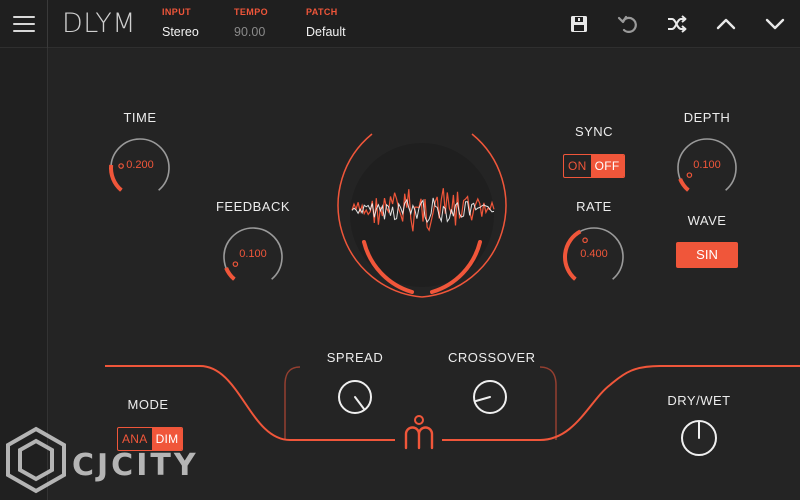  Describe the element at coordinates (699, 400) in the screenshot. I see `drywet-label: DRY/WET` at that location.